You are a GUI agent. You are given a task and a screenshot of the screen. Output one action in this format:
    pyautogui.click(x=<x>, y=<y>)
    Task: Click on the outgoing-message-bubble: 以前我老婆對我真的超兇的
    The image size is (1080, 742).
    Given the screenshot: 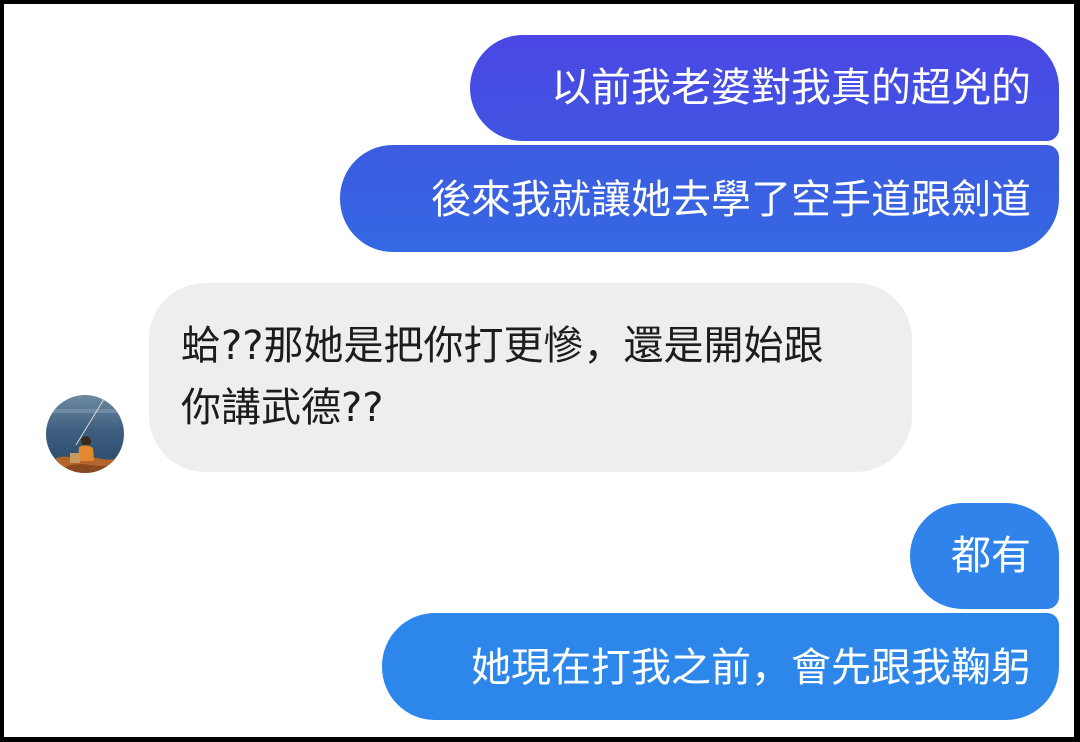 What is the action you would take?
    pyautogui.click(x=764, y=88)
    